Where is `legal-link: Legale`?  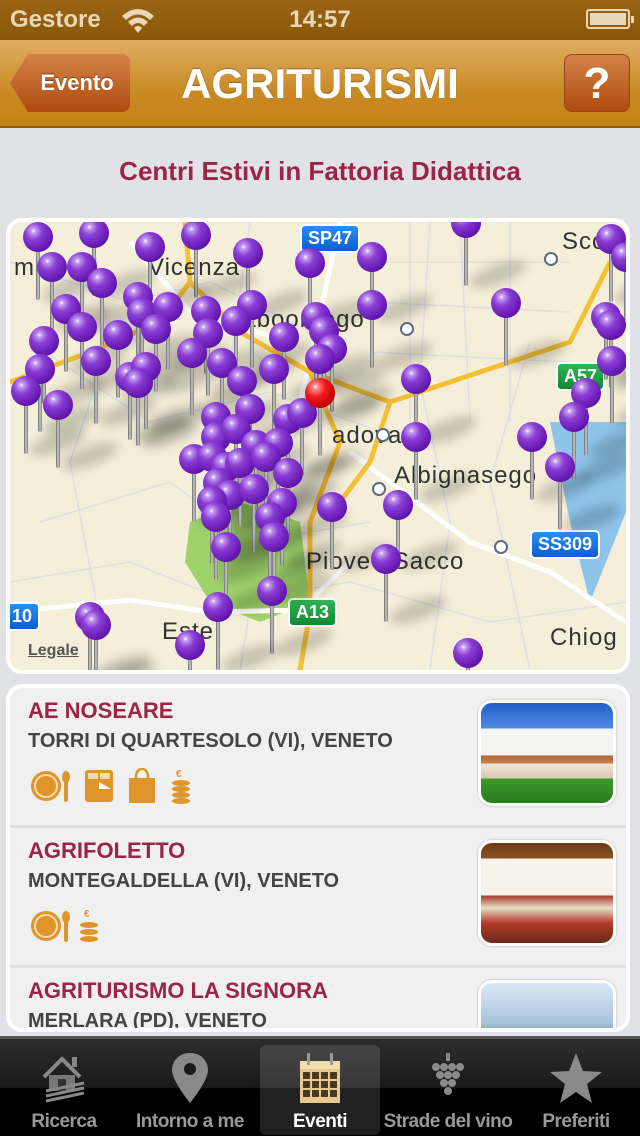 legal-link: Legale is located at coordinates (53, 651).